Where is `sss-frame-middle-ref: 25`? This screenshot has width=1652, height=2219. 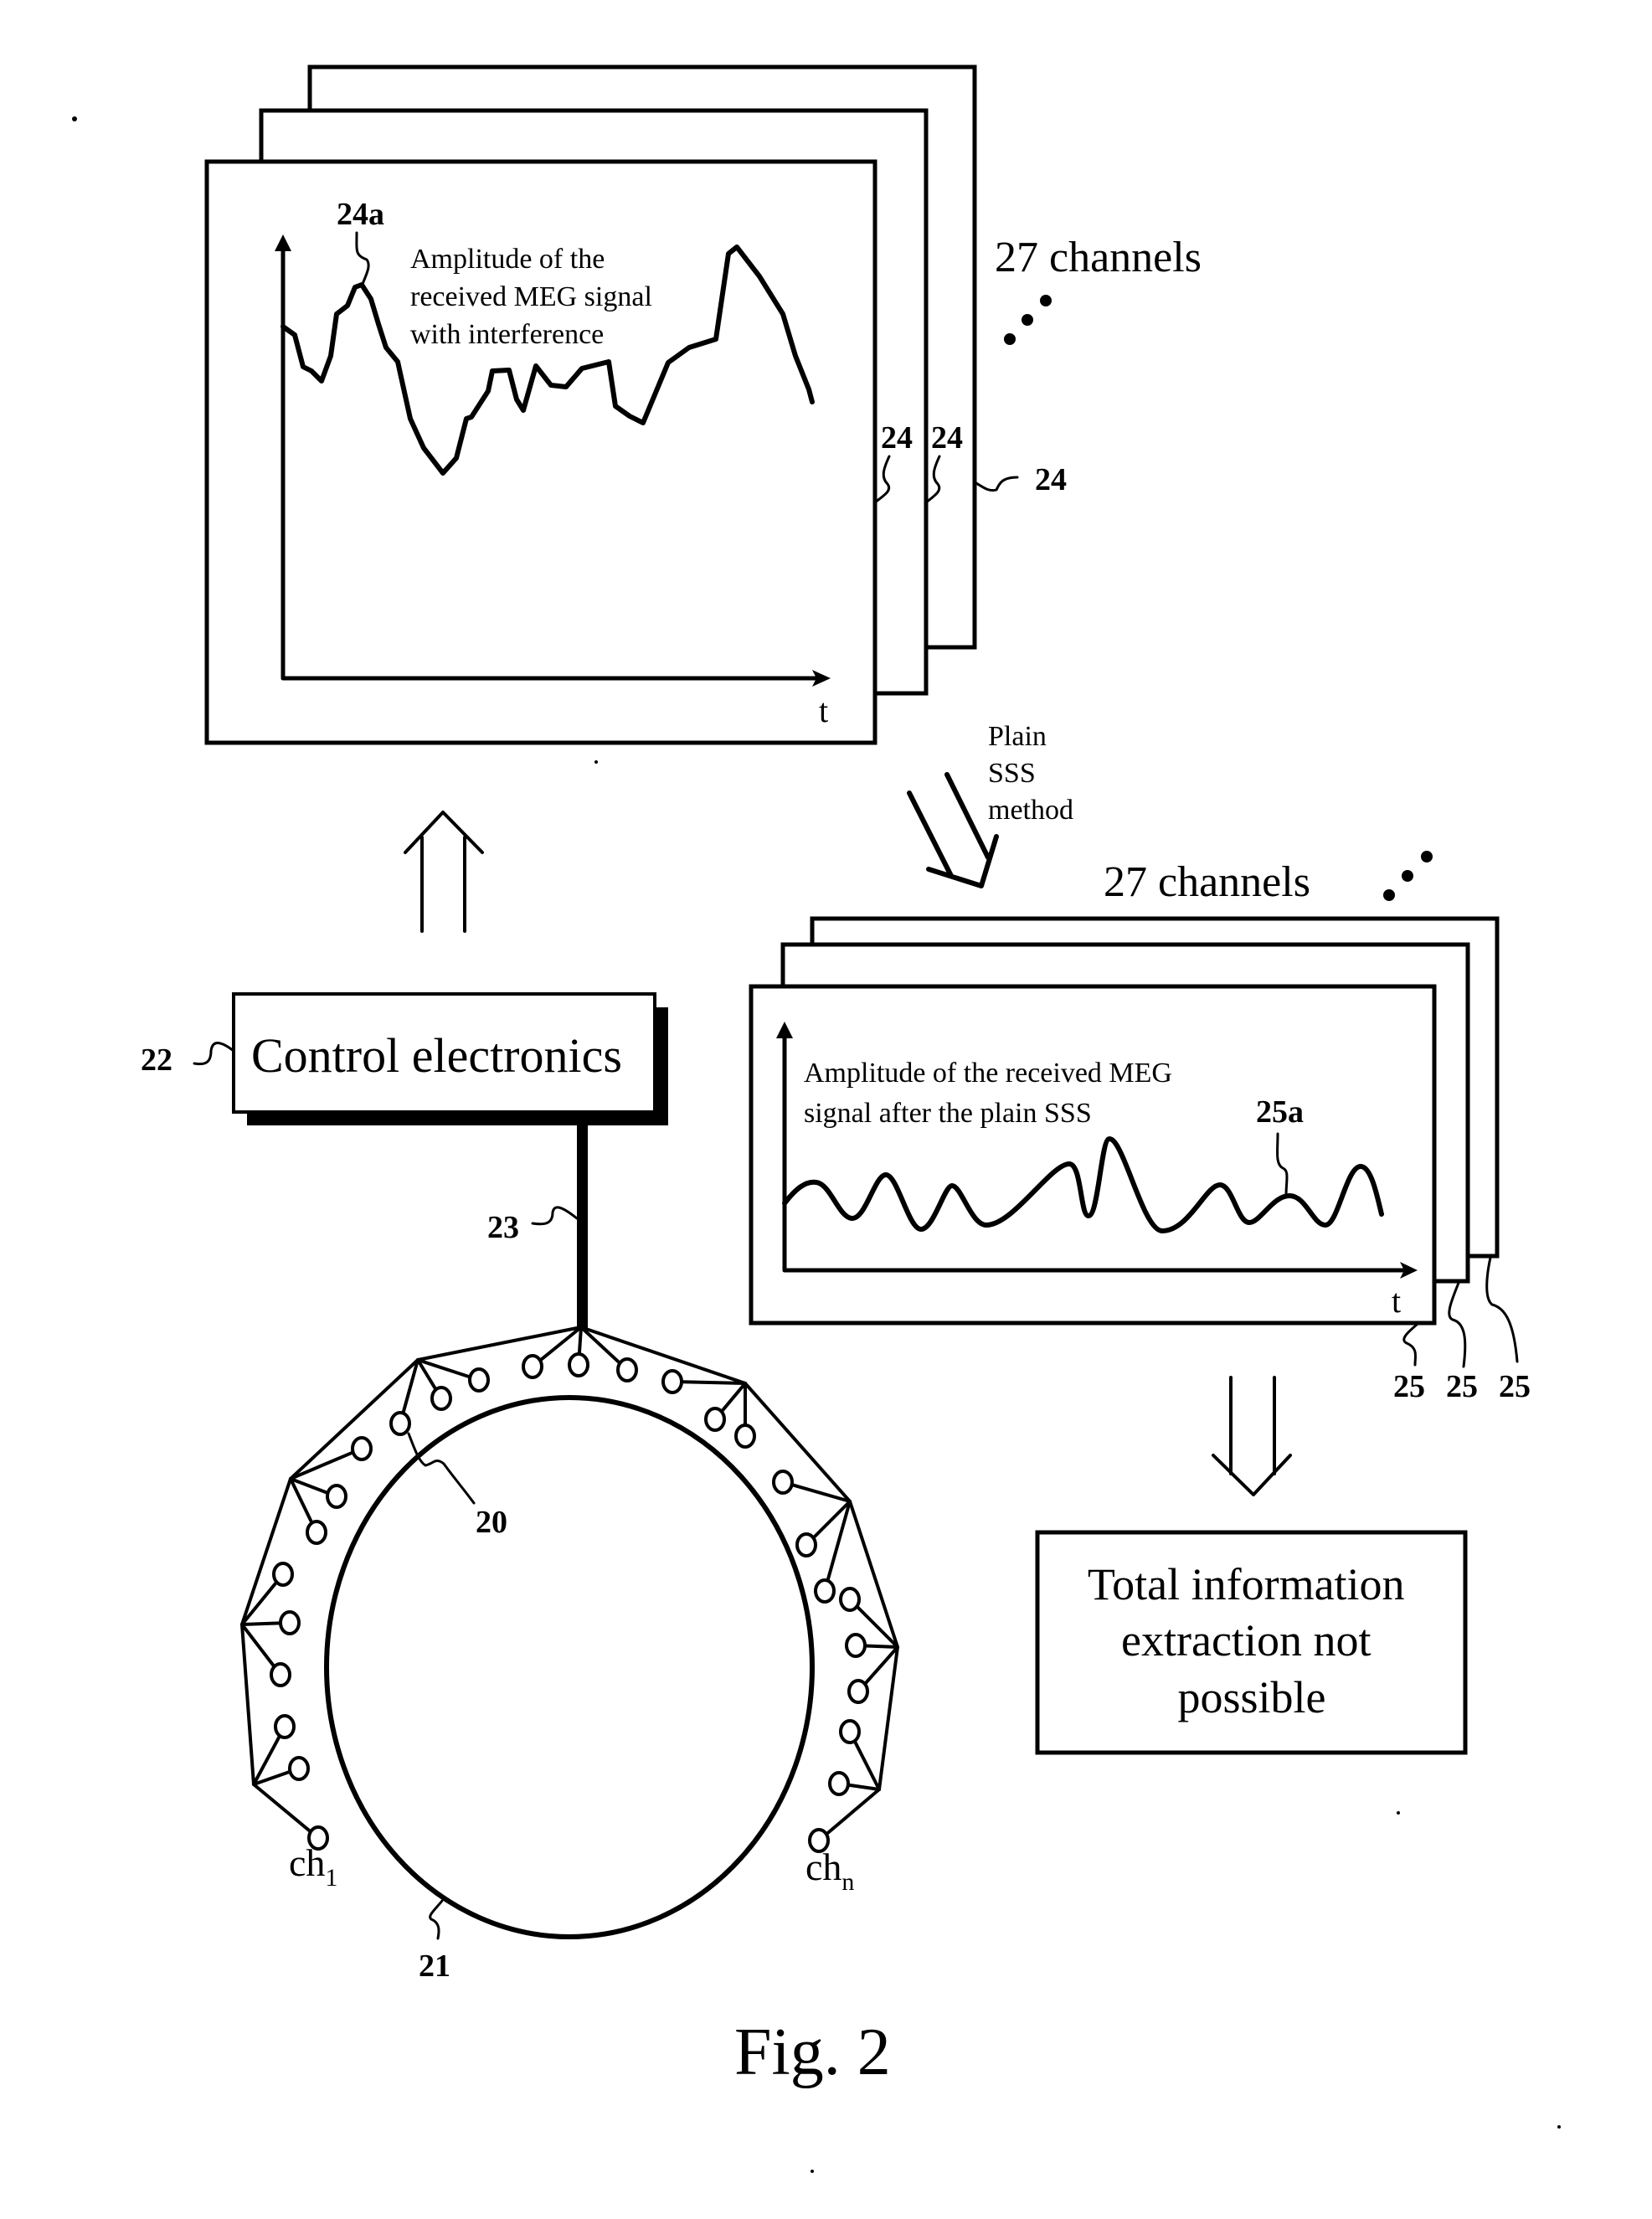
sss-frame-middle-ref: 25 is located at coordinates (1462, 1386).